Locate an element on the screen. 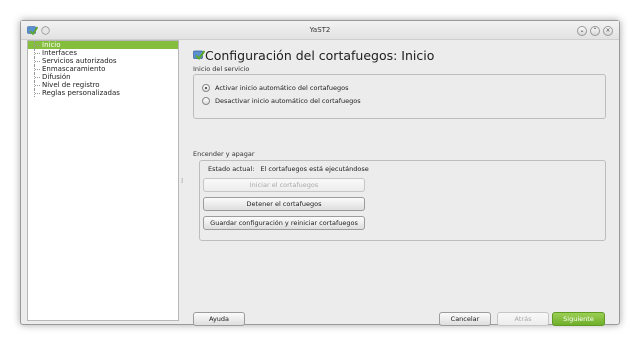 The height and width of the screenshot is (344, 640). window-title: YaST2 is located at coordinates (320, 30).